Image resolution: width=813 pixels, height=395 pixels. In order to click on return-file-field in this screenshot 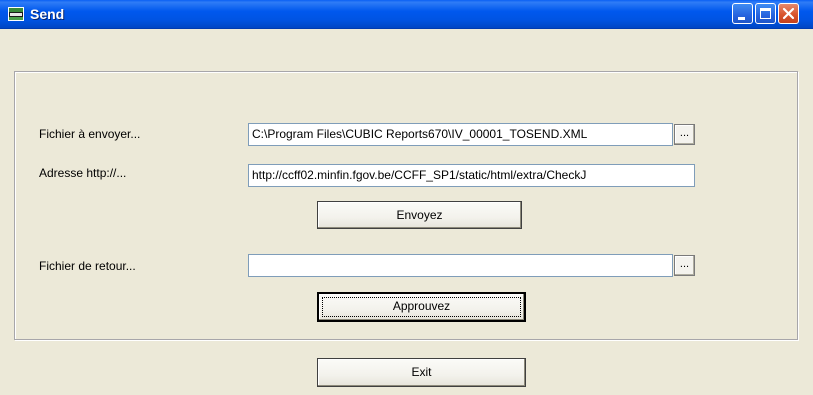, I will do `click(460, 265)`.